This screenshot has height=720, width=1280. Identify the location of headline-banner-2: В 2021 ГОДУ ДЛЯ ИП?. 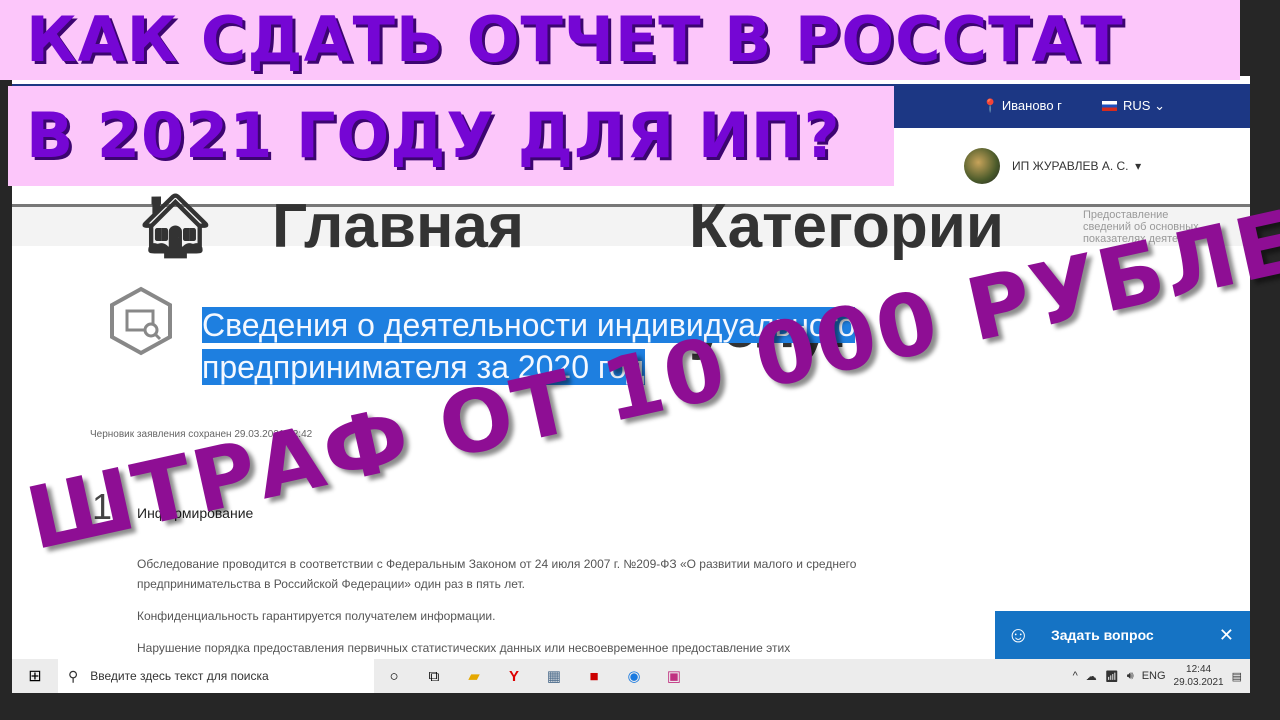
(451, 136).